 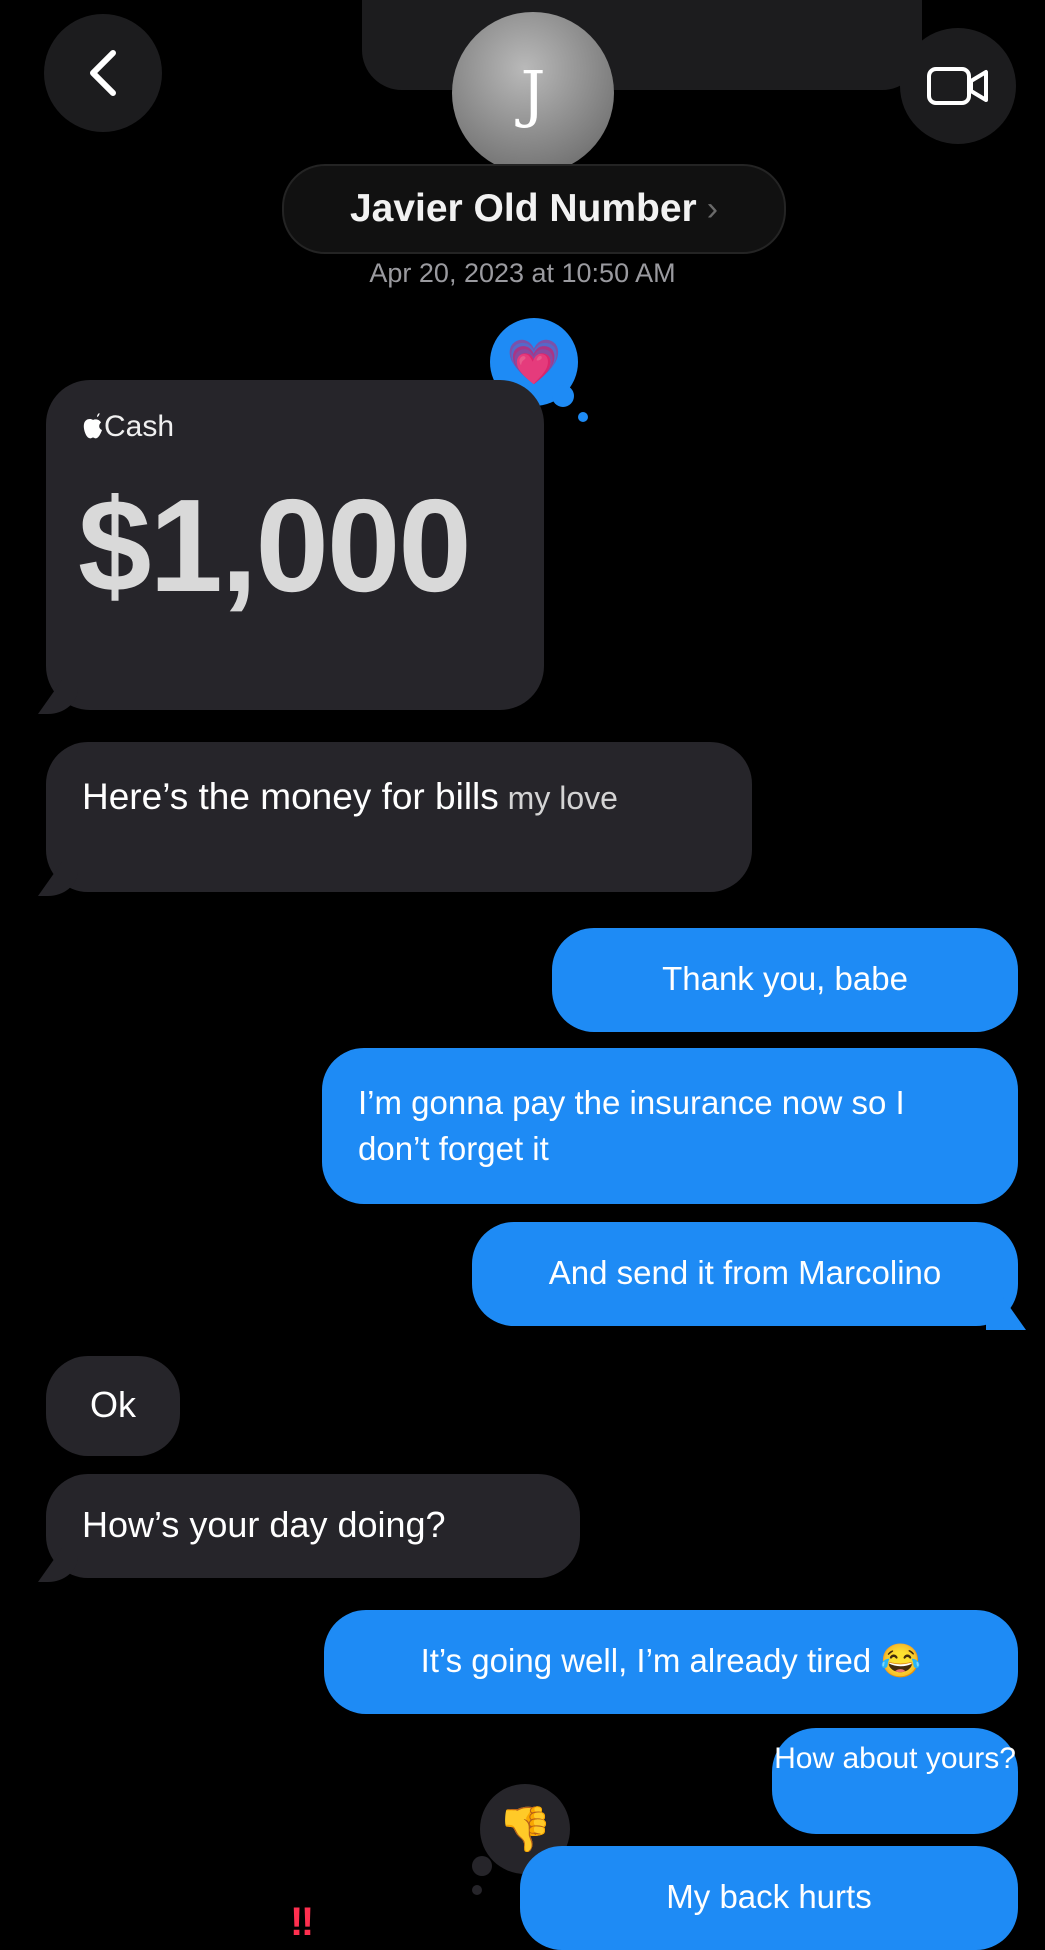 What do you see at coordinates (895, 1758) in the screenshot?
I see `message-text: How about yours?` at bounding box center [895, 1758].